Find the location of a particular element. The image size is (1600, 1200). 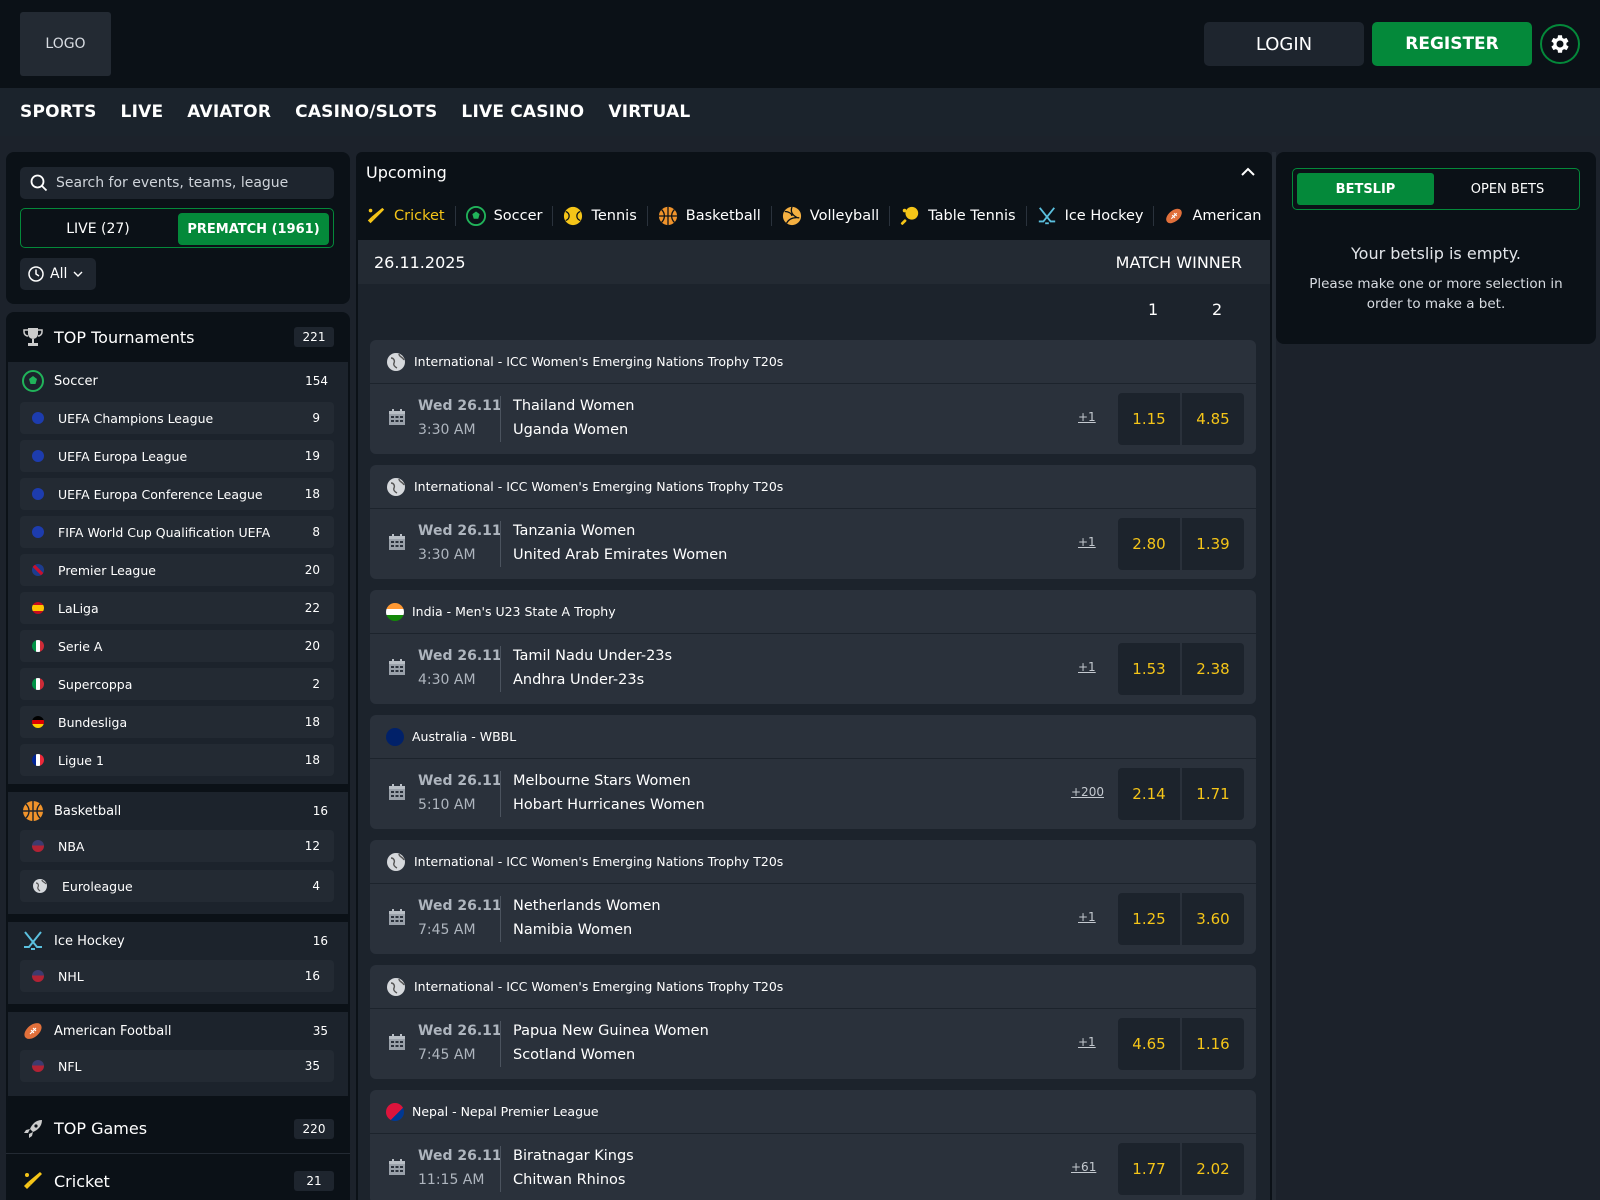

cricket-header: Cricket 21 is located at coordinates (178, 1178).